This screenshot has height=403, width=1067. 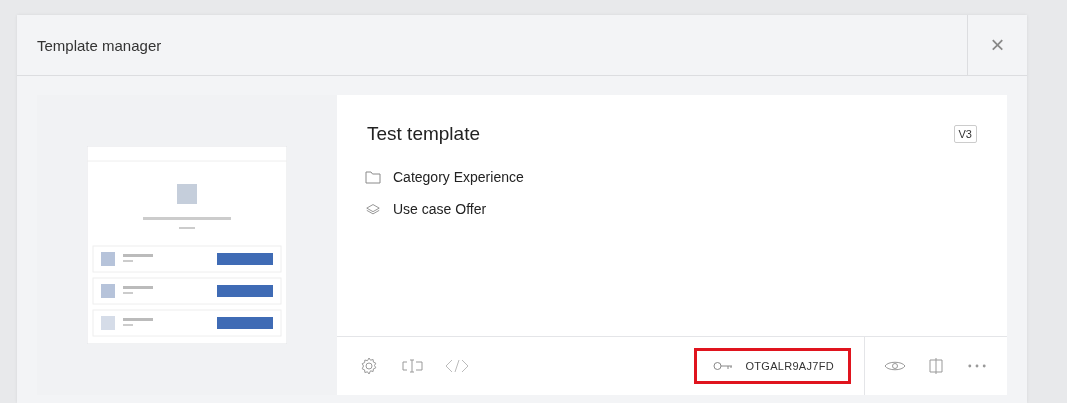 I want to click on close-button: ×, so click(x=997, y=45).